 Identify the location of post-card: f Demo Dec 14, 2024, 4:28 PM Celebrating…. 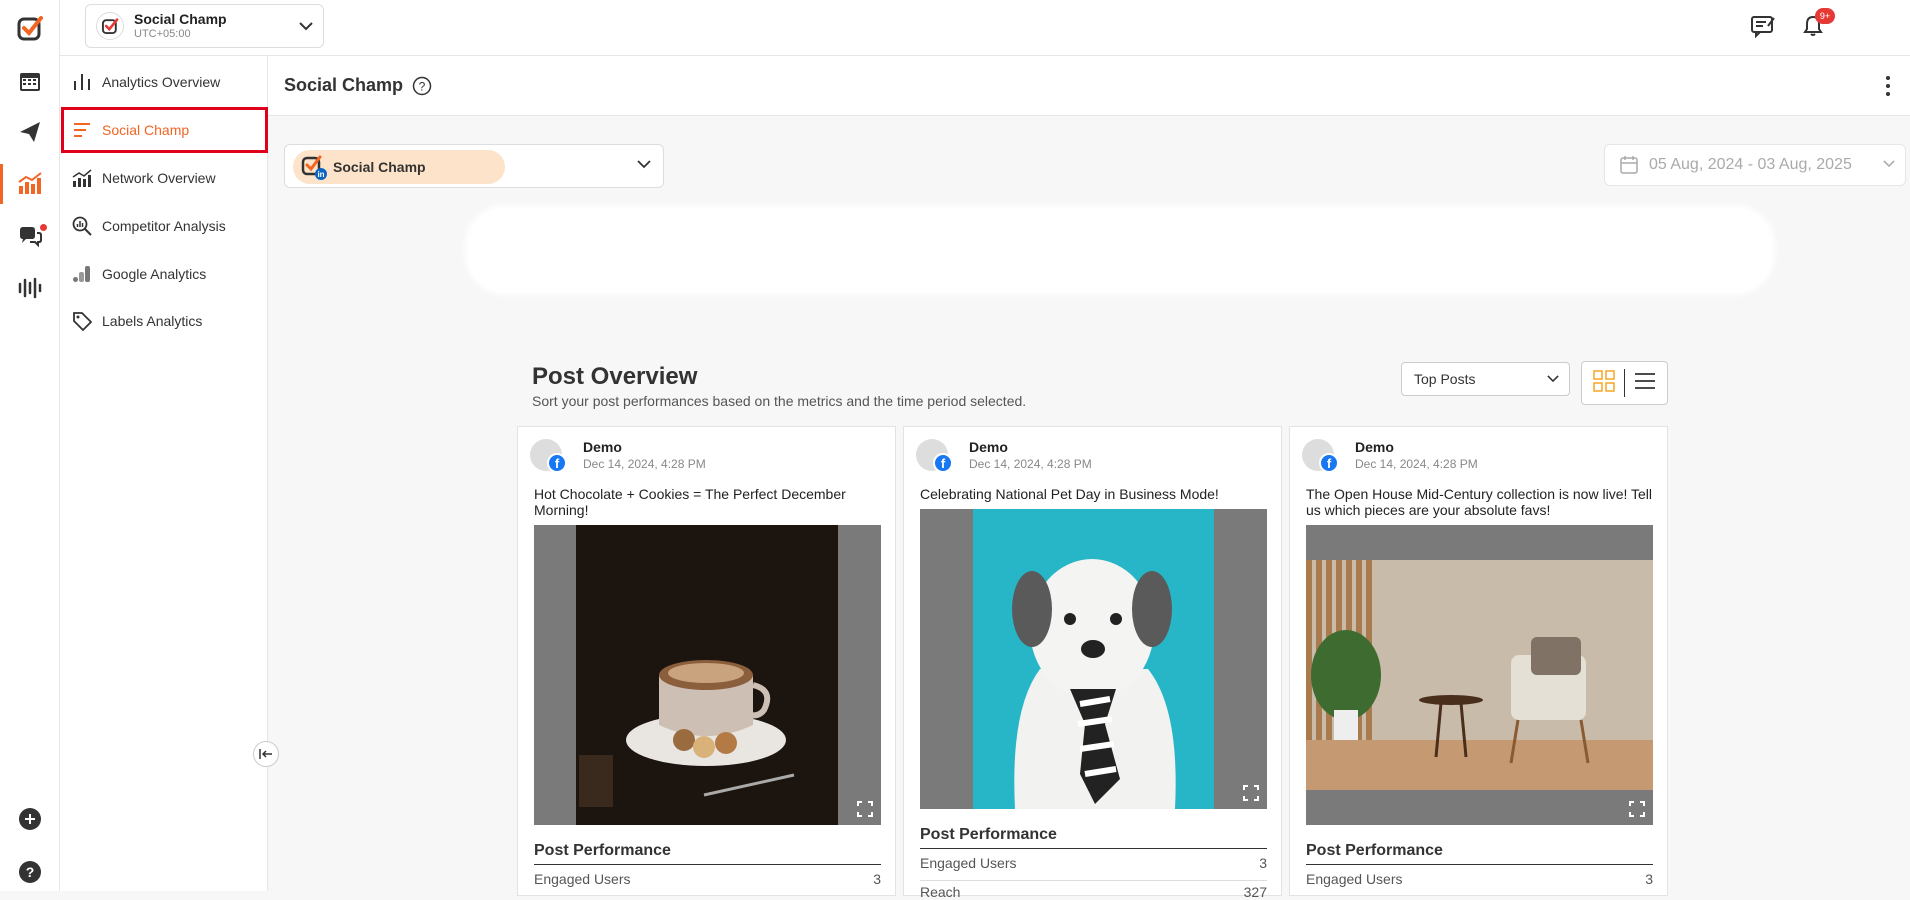
(1092, 663).